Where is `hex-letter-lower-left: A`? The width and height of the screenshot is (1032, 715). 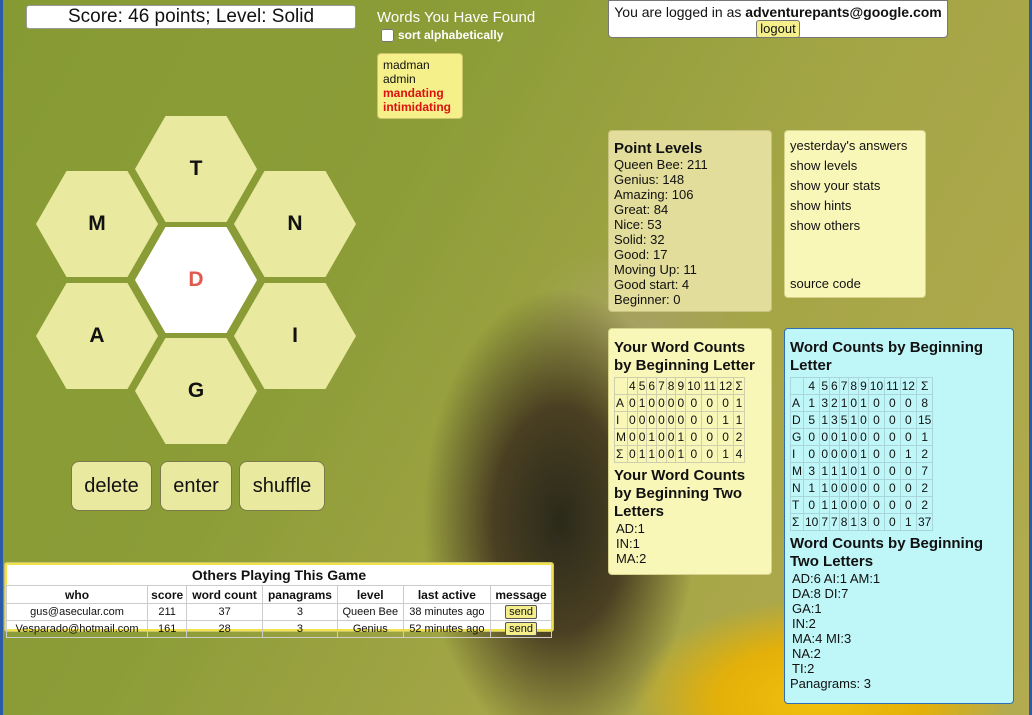 hex-letter-lower-left: A is located at coordinates (97, 336).